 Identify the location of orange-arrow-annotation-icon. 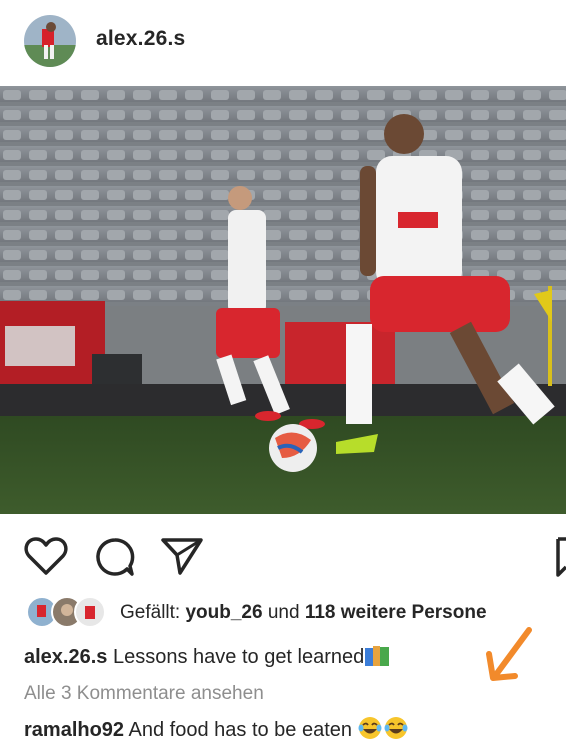
(509, 658).